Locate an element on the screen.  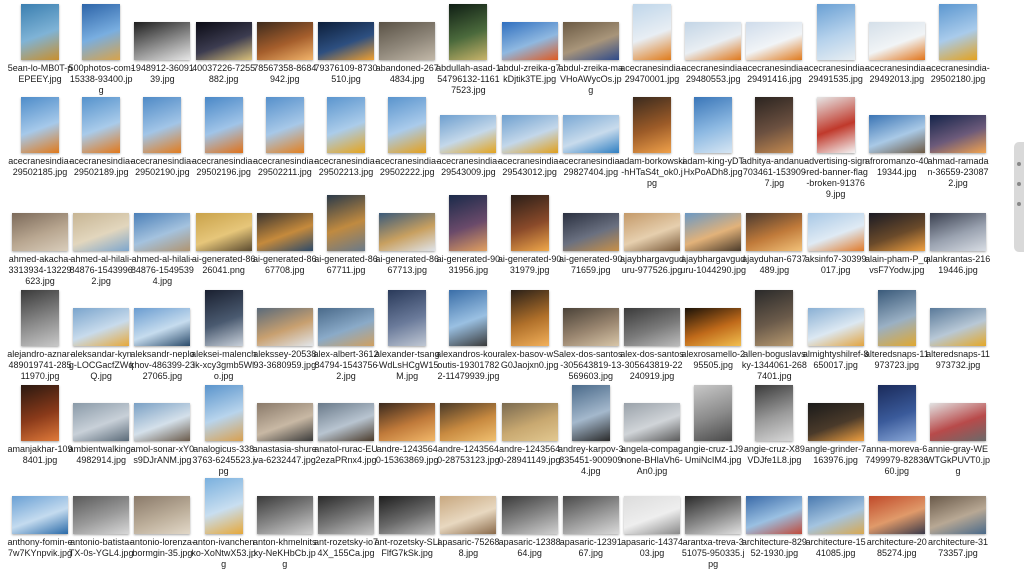
file-tile: afroromanzo-4019344.jpg is located at coordinates (897, 136).